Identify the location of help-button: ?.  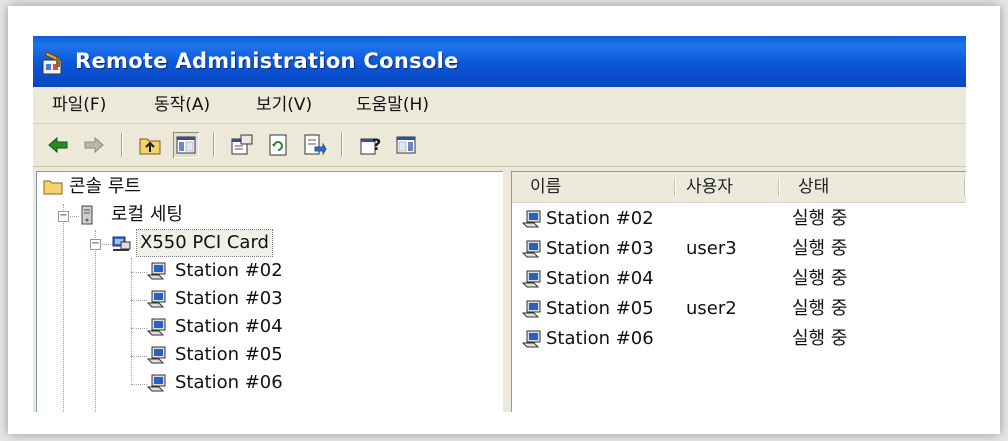
(370, 145).